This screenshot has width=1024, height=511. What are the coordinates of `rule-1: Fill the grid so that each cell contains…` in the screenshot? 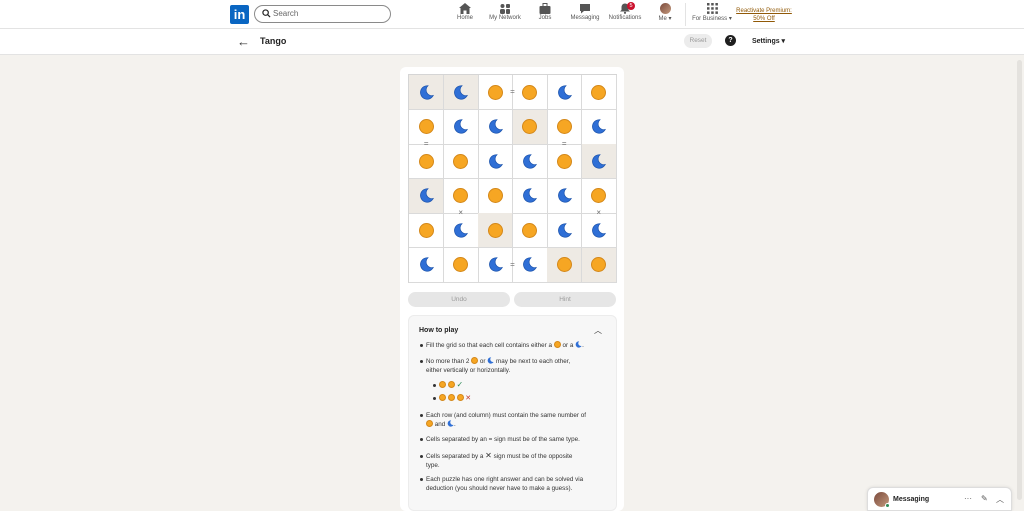 It's located at (516, 345).